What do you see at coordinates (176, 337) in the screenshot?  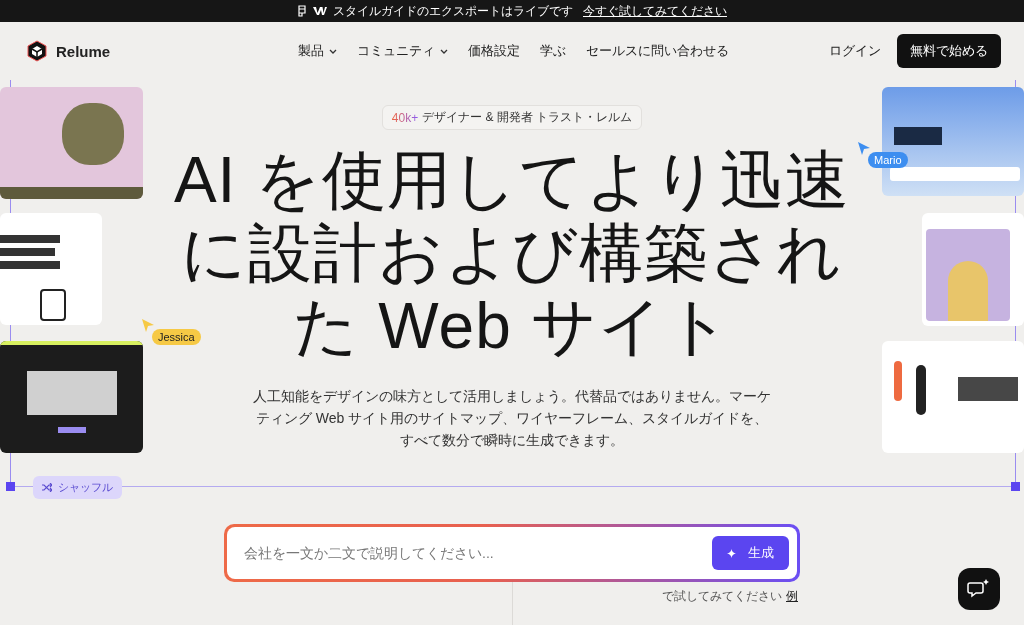 I see `collaborator-tag: Jessica` at bounding box center [176, 337].